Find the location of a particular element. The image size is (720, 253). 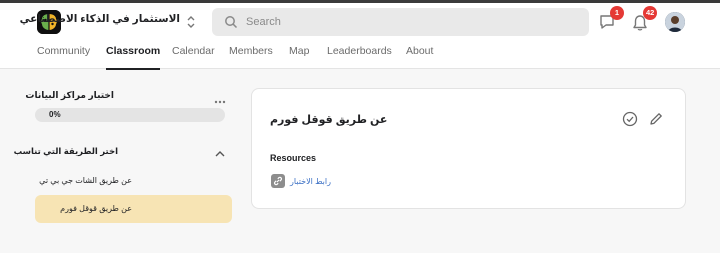

check-circle-icon is located at coordinates (630, 121).